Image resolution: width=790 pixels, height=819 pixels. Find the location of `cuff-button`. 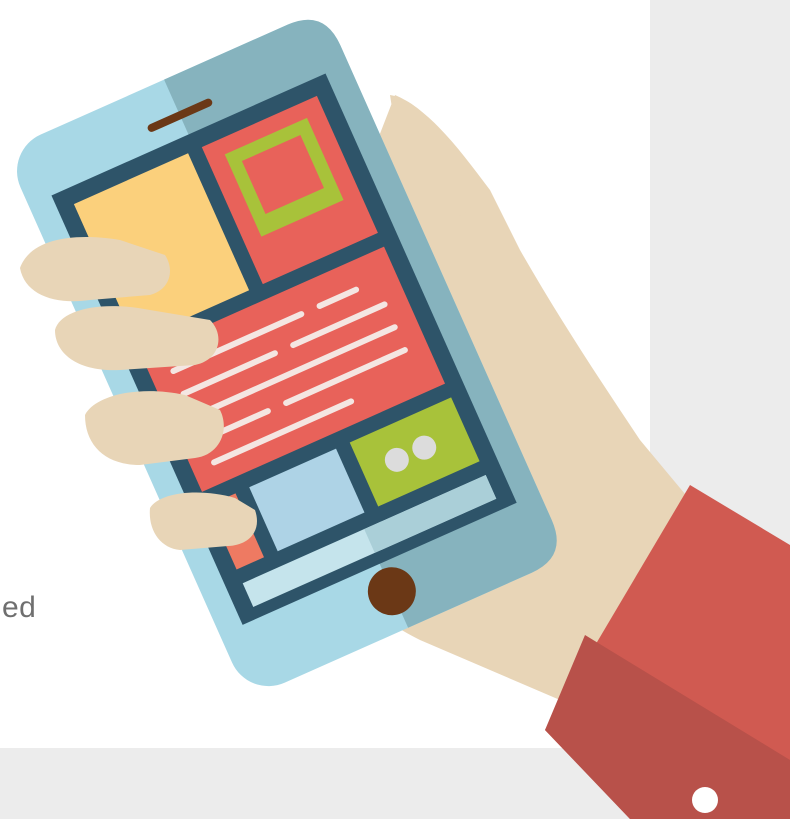

cuff-button is located at coordinates (705, 800).